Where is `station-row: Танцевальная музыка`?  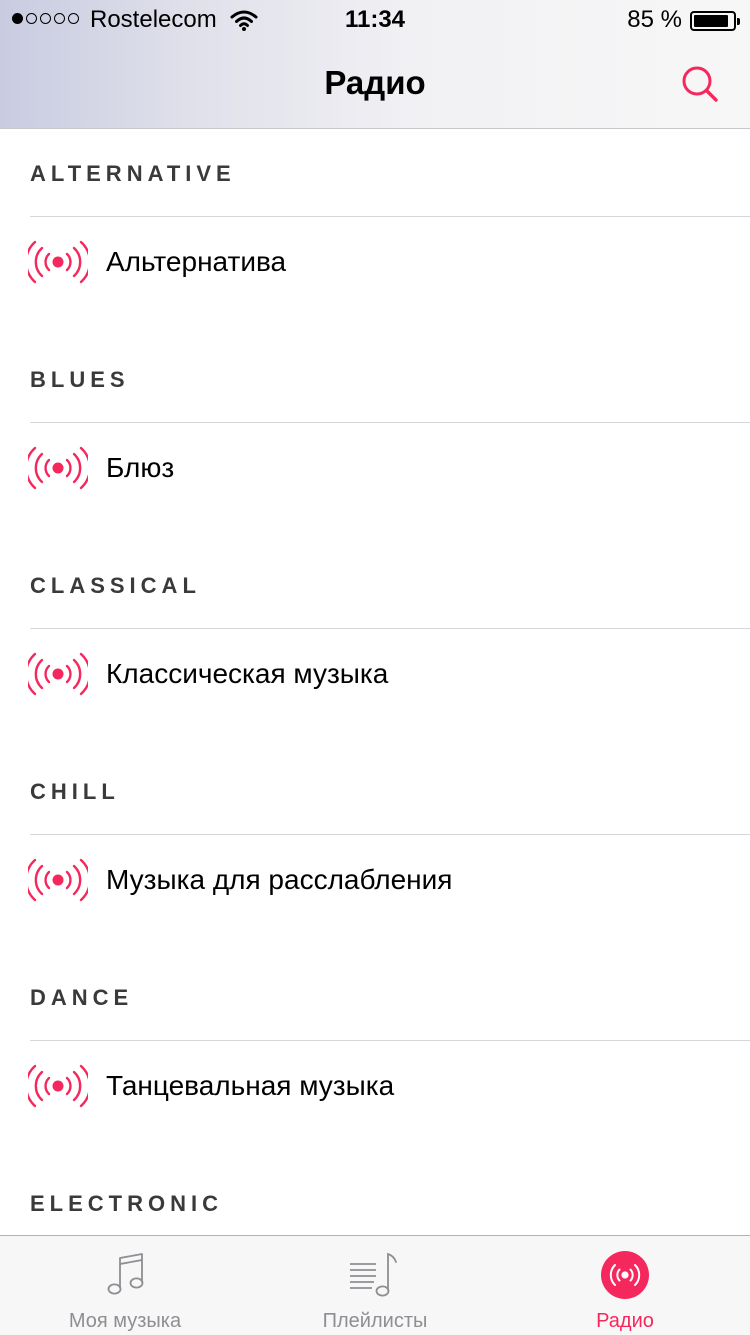
station-row: Танцевальная музыка is located at coordinates (375, 1087).